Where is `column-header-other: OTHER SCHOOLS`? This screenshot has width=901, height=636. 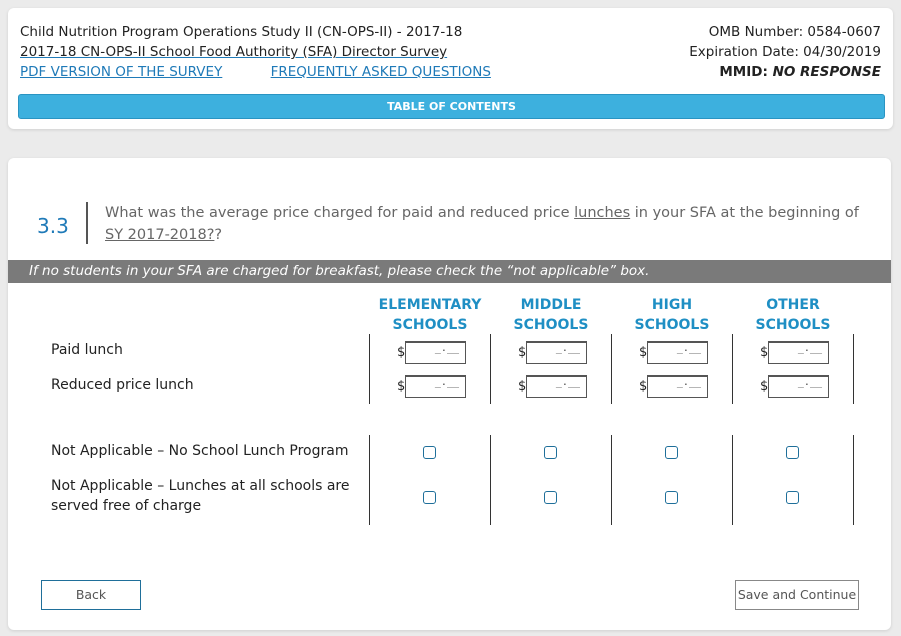
column-header-other: OTHER SCHOOLS is located at coordinates (793, 315).